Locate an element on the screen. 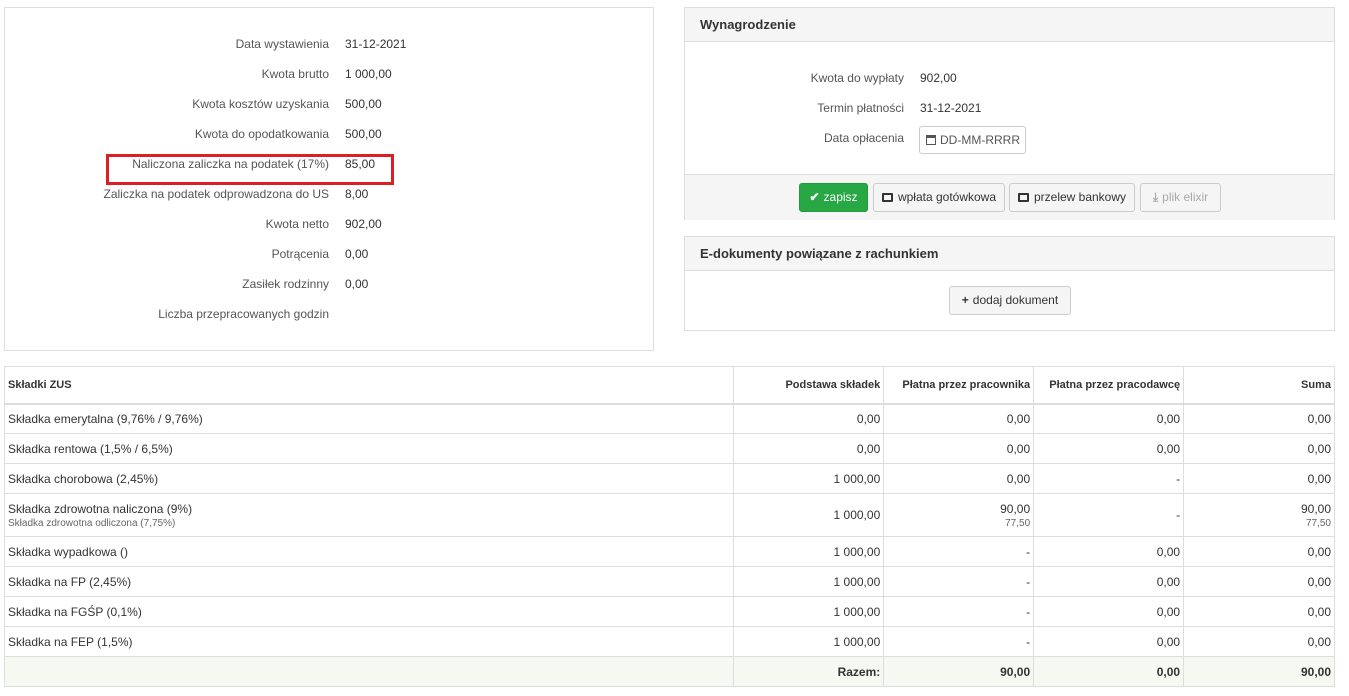 The height and width of the screenshot is (696, 1349). summary-row-zasilek-rodzinny: Zasiłek rodzinny 0,00 is located at coordinates (329, 284).